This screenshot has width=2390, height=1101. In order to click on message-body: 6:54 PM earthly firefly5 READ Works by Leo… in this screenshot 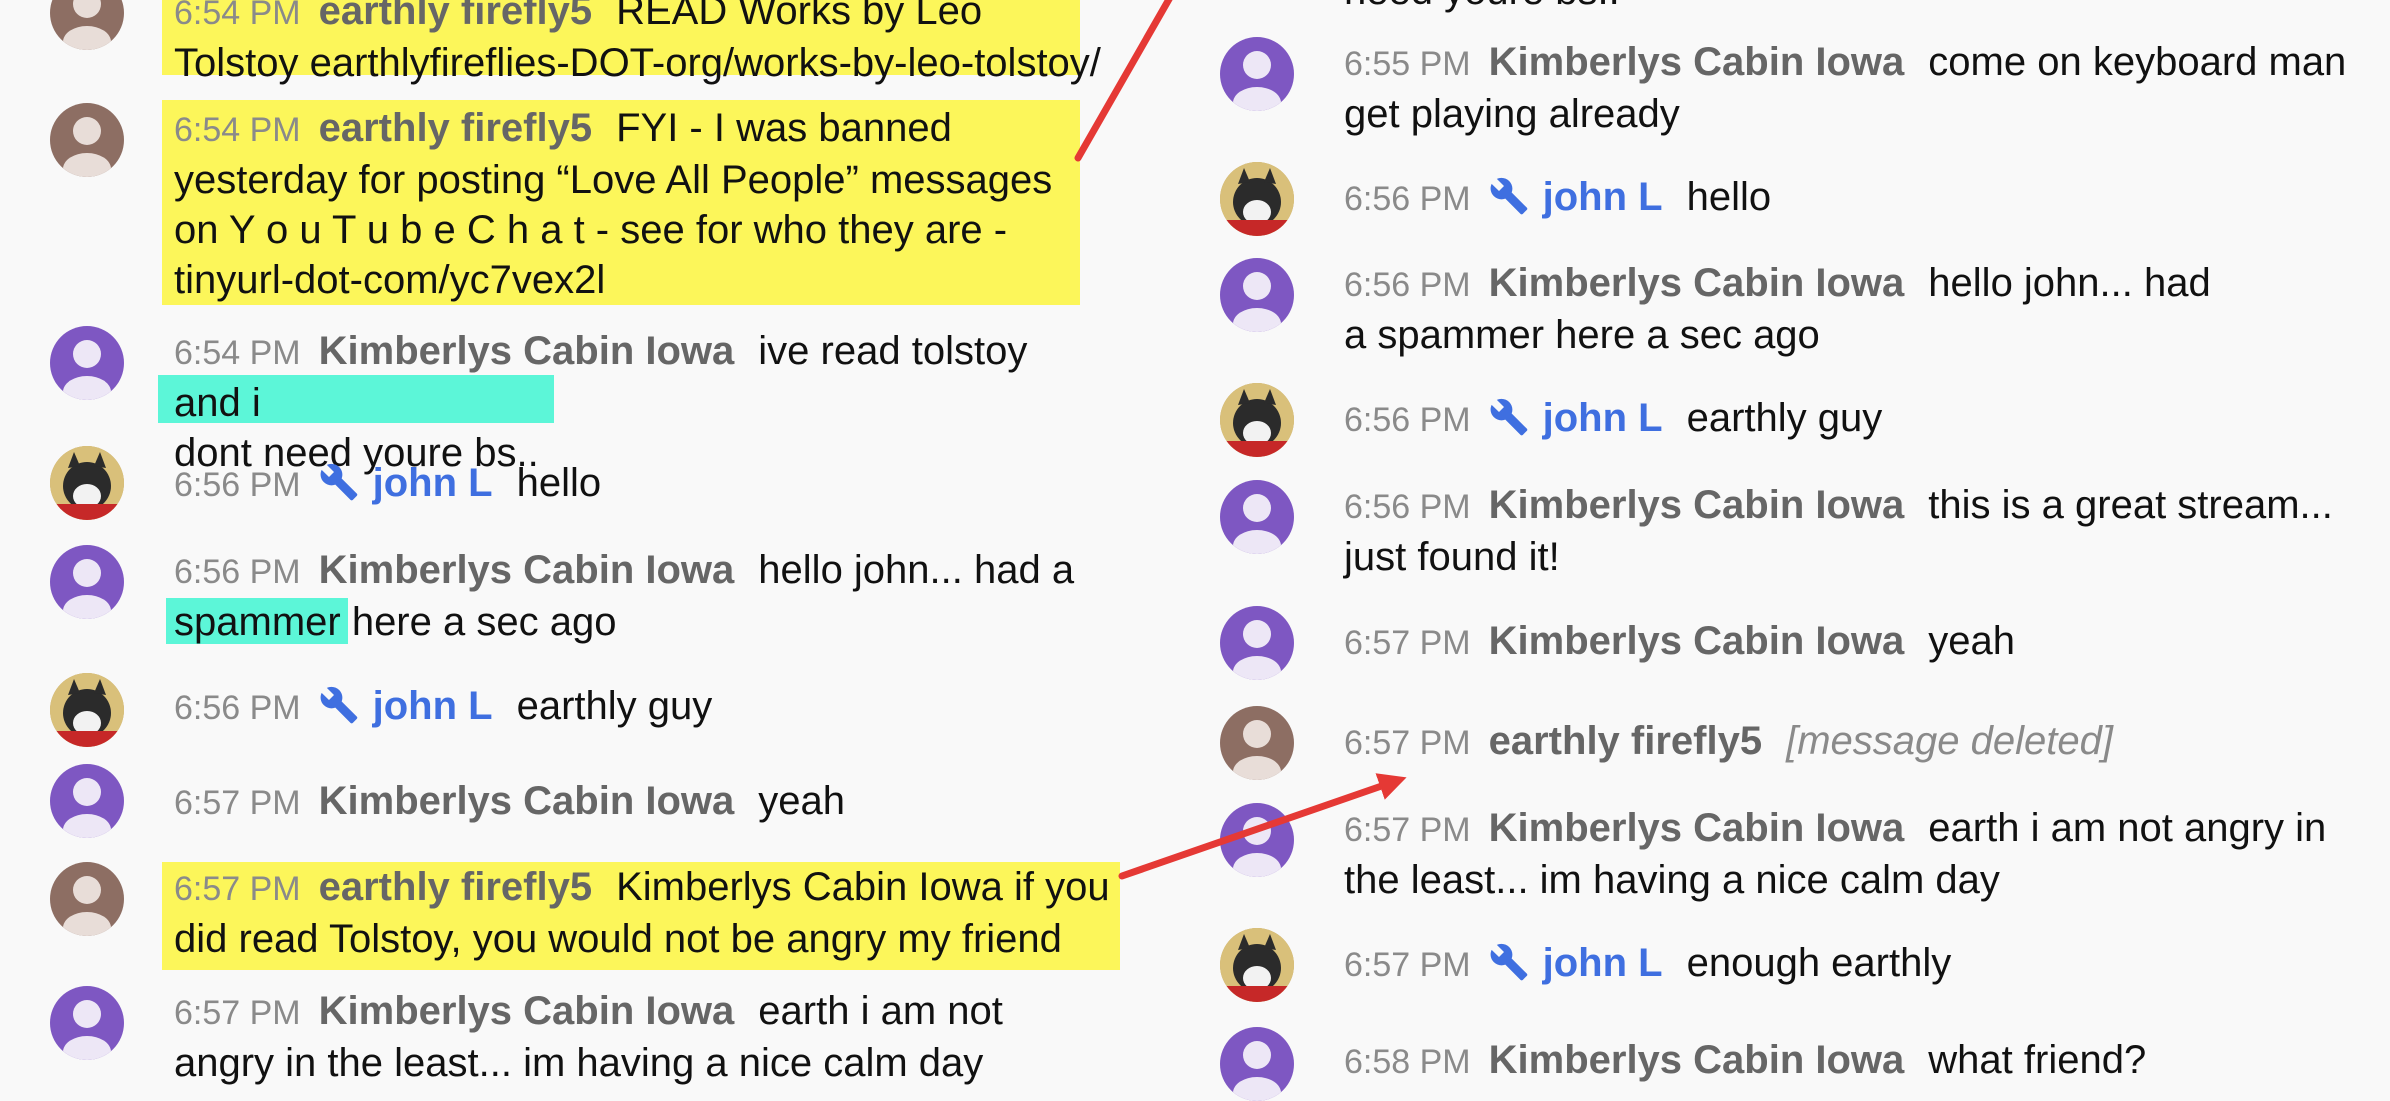, I will do `click(639, 44)`.